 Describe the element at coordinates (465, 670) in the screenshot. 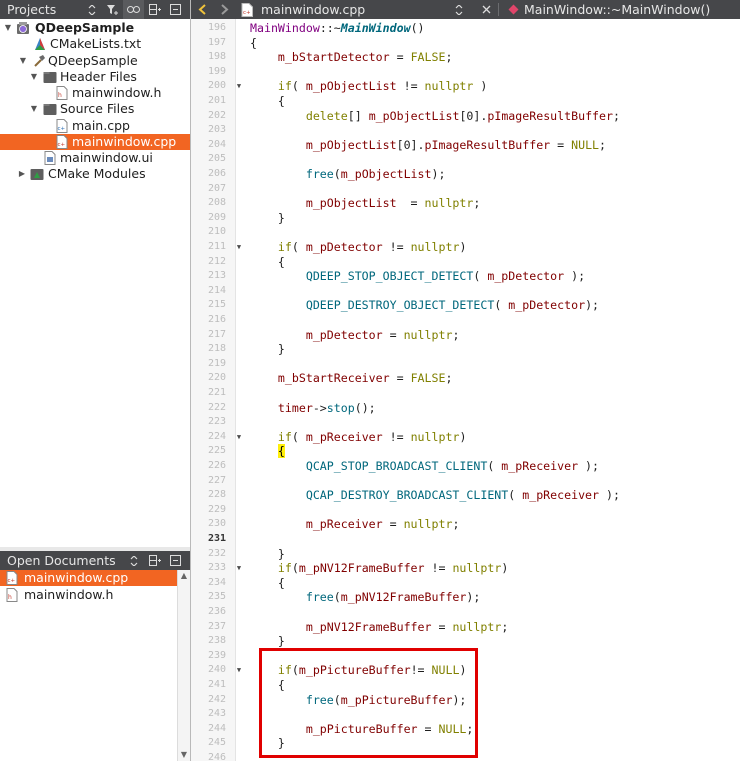

I see `code-line: 240 ▼ if(m_pPictureBuffer!= NULL)` at that location.